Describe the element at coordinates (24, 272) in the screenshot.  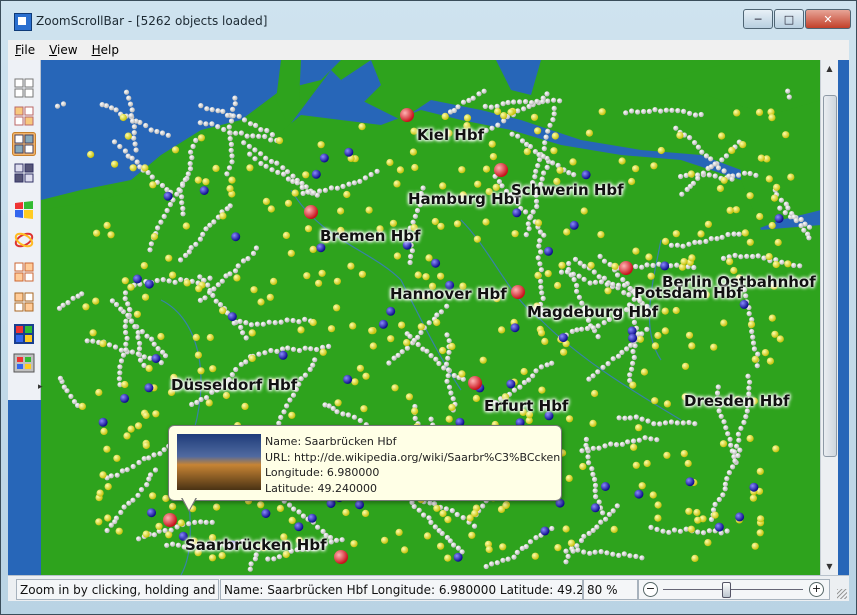
I see `layout-5-icon` at that location.